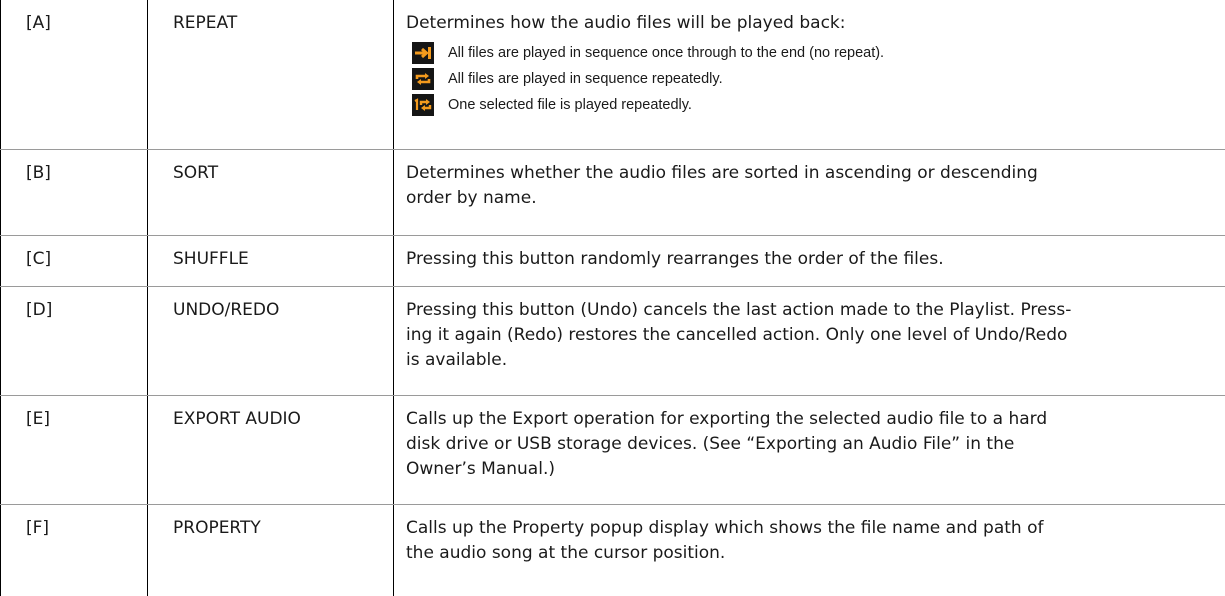  Describe the element at coordinates (74, 261) in the screenshot. I see `row-key: [C]` at that location.